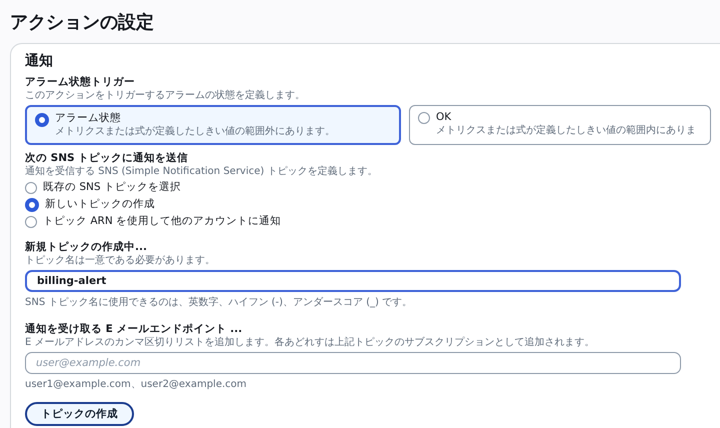  What do you see at coordinates (162, 221) in the screenshot?
I see `option-label: トピック ARN を使用して他のアカウントに通知` at bounding box center [162, 221].